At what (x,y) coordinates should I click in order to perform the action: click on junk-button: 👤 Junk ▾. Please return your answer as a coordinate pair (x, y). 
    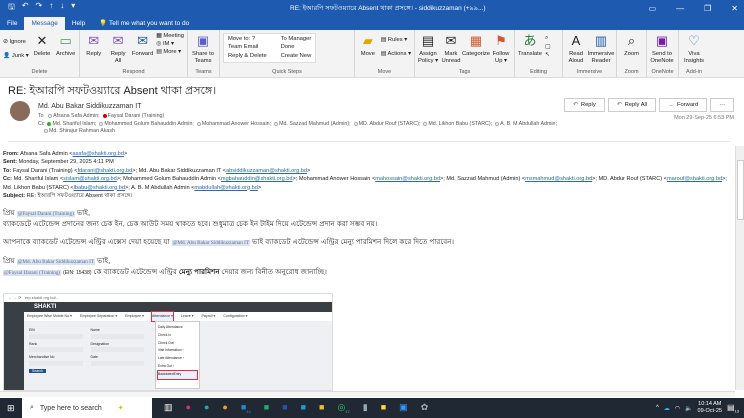
    Looking at the image, I should click on (16, 56).